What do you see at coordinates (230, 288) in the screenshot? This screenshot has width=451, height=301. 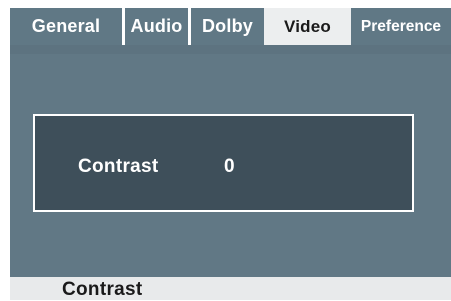 I see `status-bar: Contrast` at bounding box center [230, 288].